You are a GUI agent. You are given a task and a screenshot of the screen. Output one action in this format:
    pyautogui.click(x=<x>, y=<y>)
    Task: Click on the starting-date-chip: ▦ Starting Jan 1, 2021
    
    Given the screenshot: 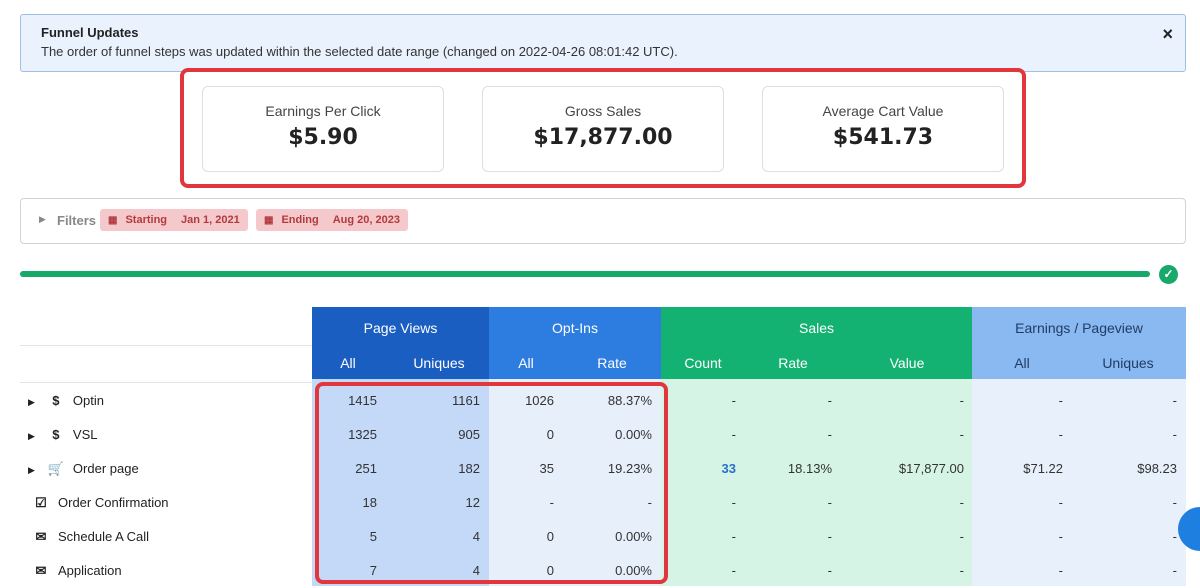 What is the action you would take?
    pyautogui.click(x=174, y=220)
    